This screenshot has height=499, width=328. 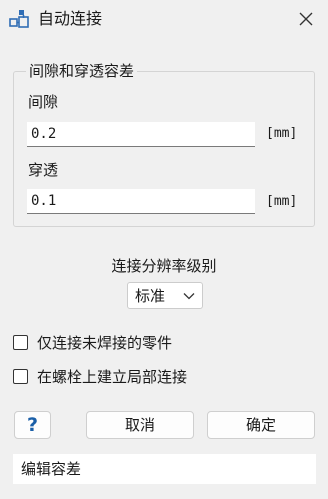 I want to click on penetration-label: 穿透, so click(x=43, y=170).